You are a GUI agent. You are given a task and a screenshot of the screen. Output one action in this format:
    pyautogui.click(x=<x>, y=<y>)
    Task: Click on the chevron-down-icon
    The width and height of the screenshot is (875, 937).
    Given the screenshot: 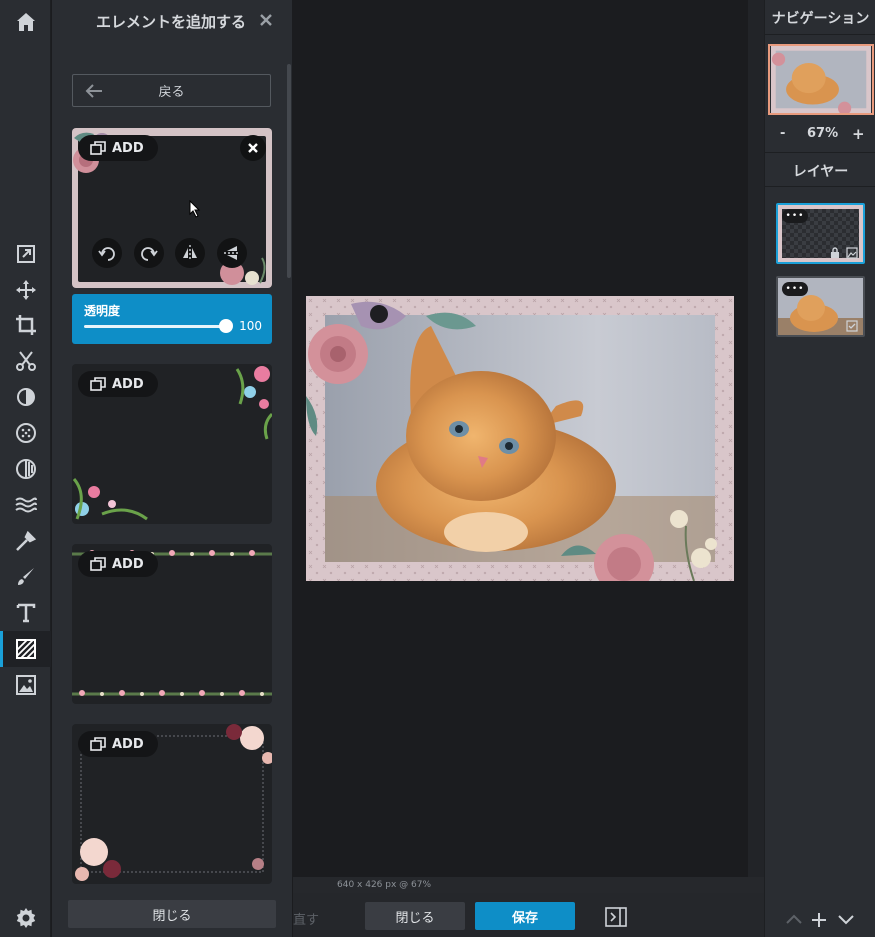 What is the action you would take?
    pyautogui.click(x=846, y=920)
    